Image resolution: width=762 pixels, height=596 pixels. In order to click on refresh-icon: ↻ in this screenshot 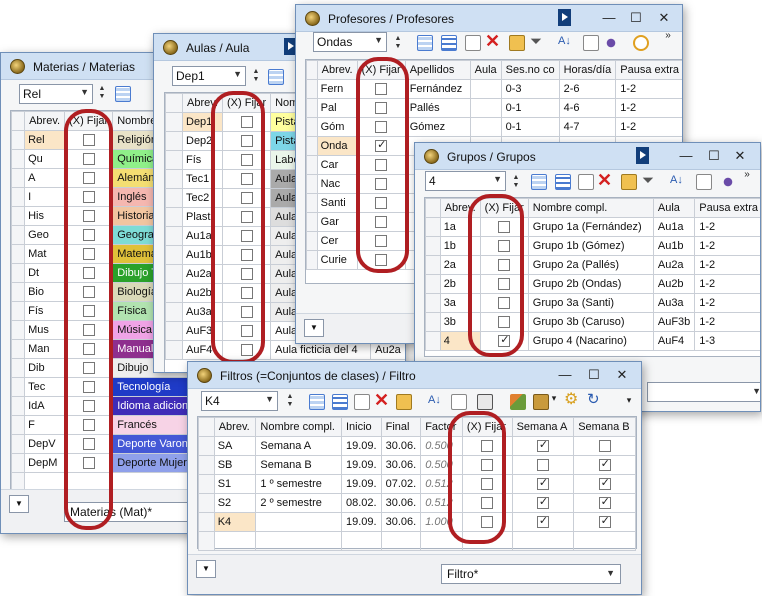, I will do `click(595, 400)`.